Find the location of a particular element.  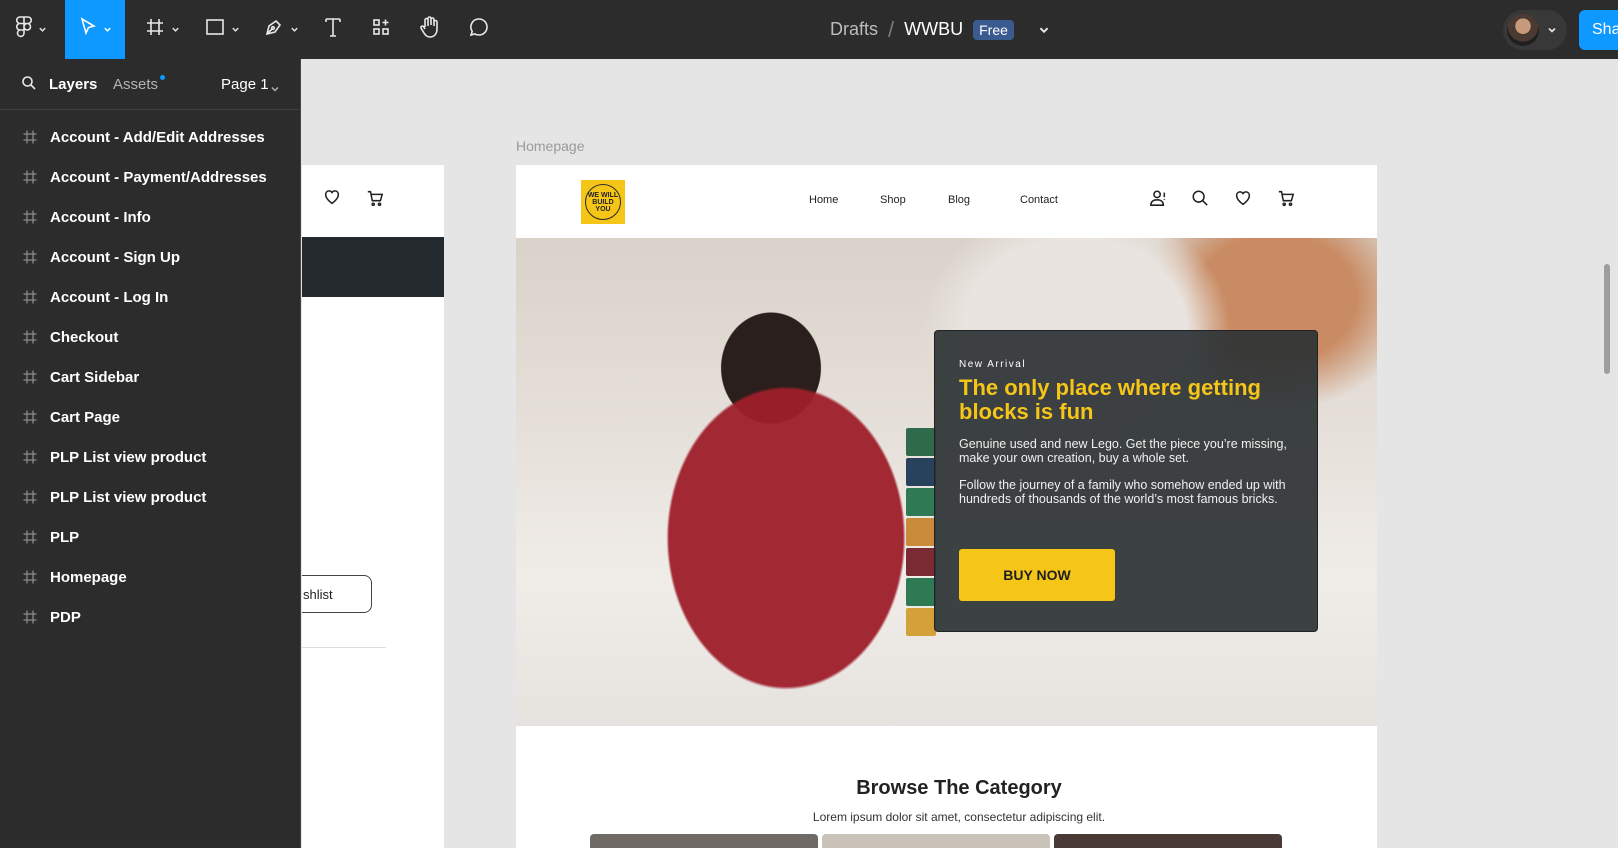

comment-bubble-icon is located at coordinates (479, 29).